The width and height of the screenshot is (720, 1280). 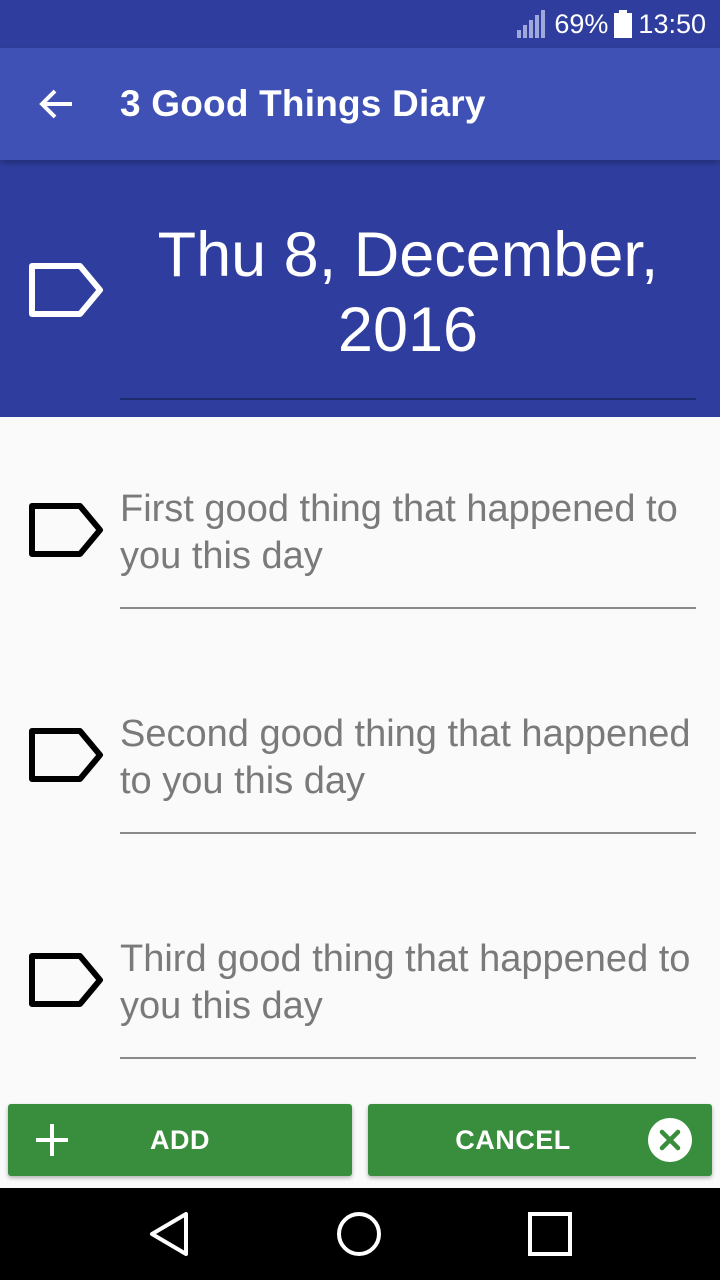 I want to click on date-underline, so click(x=408, y=399).